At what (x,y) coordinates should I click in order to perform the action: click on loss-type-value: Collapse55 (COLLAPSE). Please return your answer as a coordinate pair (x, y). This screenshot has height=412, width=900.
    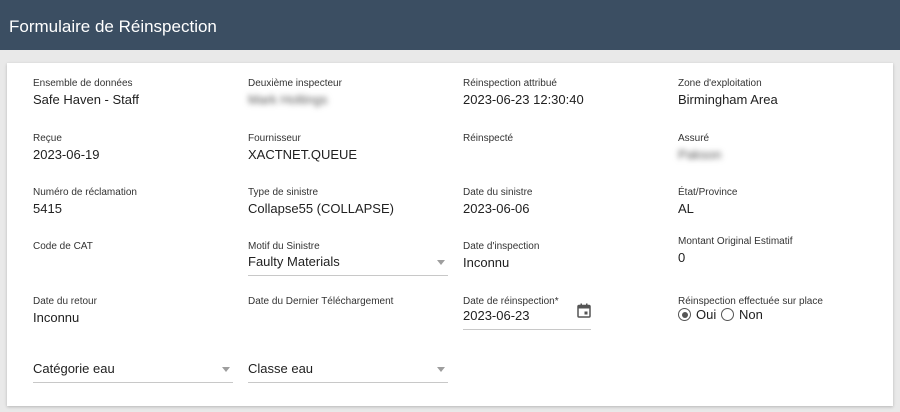
    Looking at the image, I should click on (321, 208).